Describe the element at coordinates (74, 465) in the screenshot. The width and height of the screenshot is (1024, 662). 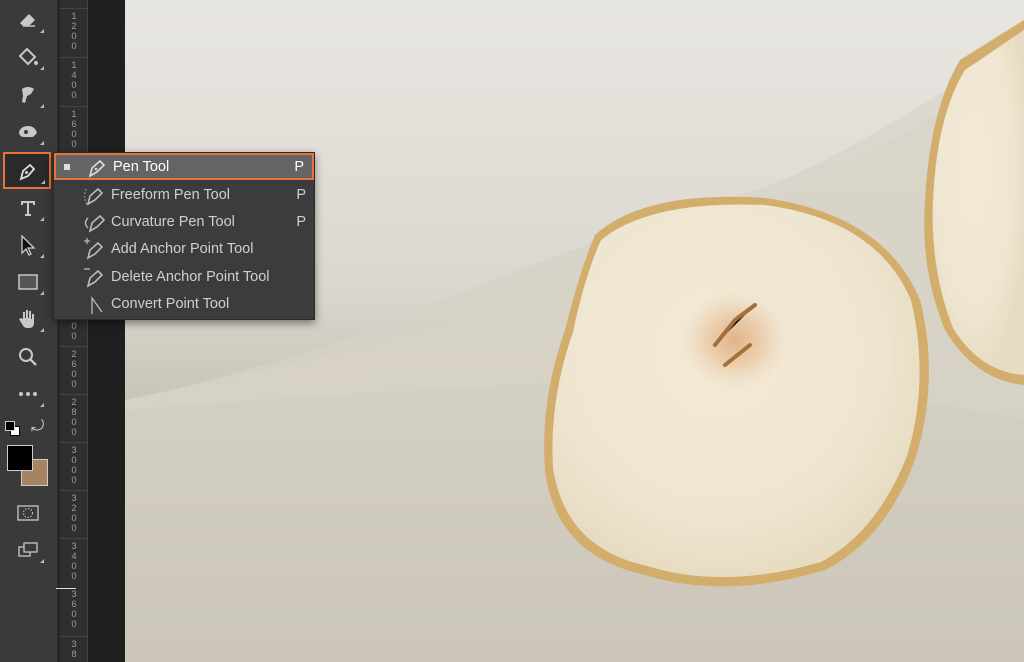
I see `ruler-label: 3000` at that location.